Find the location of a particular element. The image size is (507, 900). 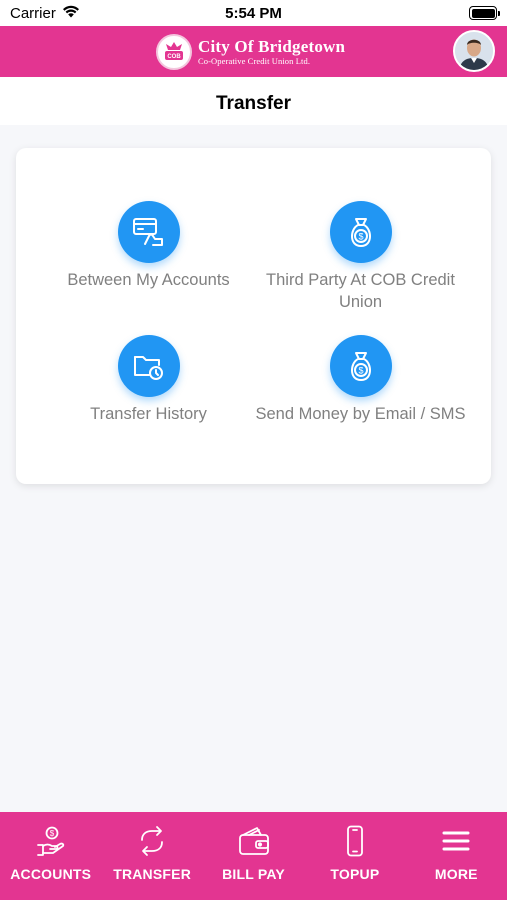

nav-topup: TOPUP is located at coordinates (354, 856).